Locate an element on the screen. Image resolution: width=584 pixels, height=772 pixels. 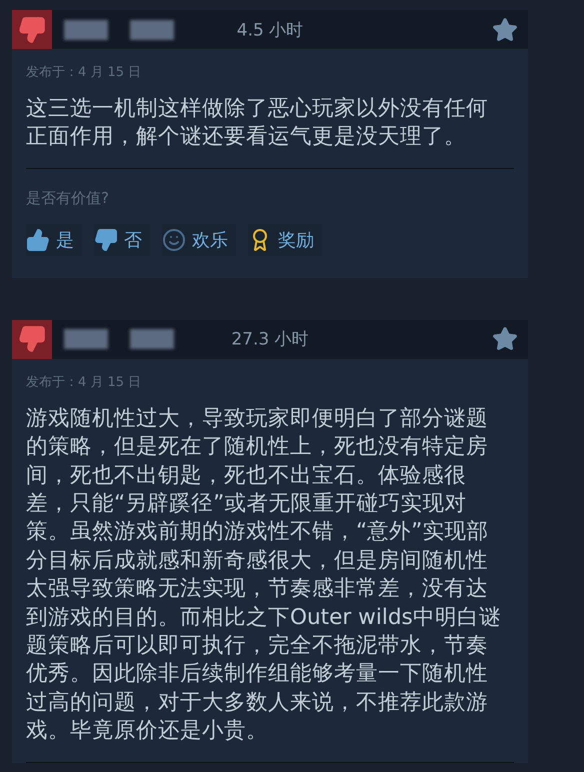
yes-button: 是 is located at coordinates (54, 240).